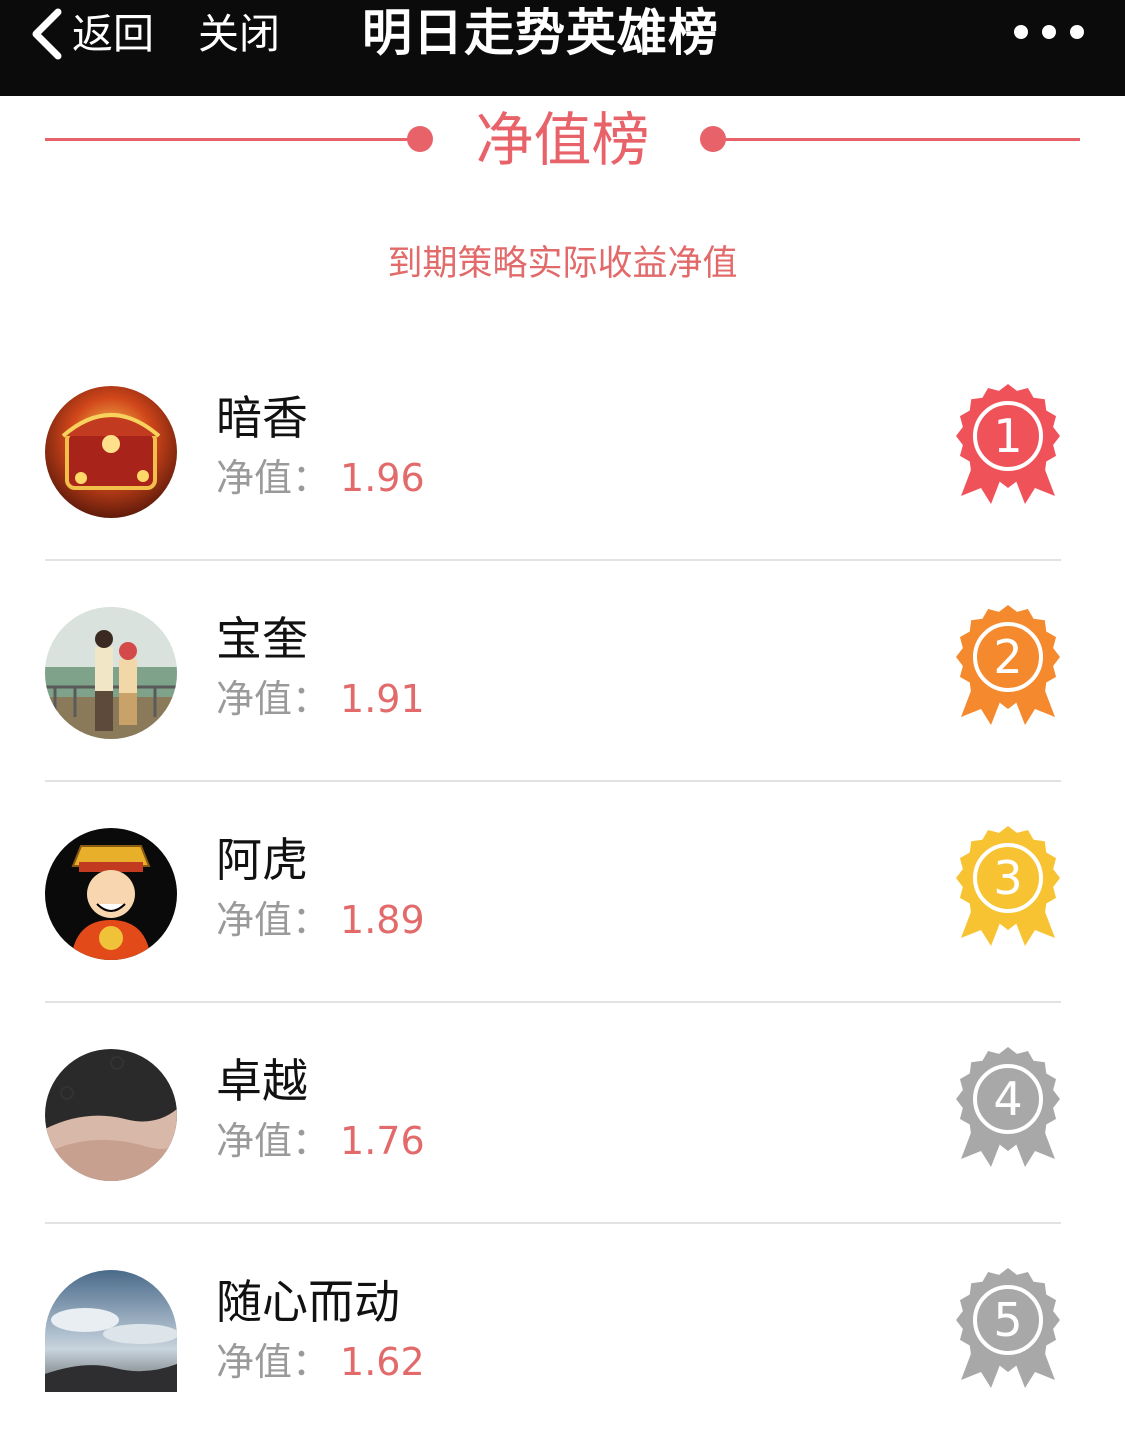 The width and height of the screenshot is (1125, 1445). What do you see at coordinates (382, 920) in the screenshot?
I see `net-value-number: 1.89` at bounding box center [382, 920].